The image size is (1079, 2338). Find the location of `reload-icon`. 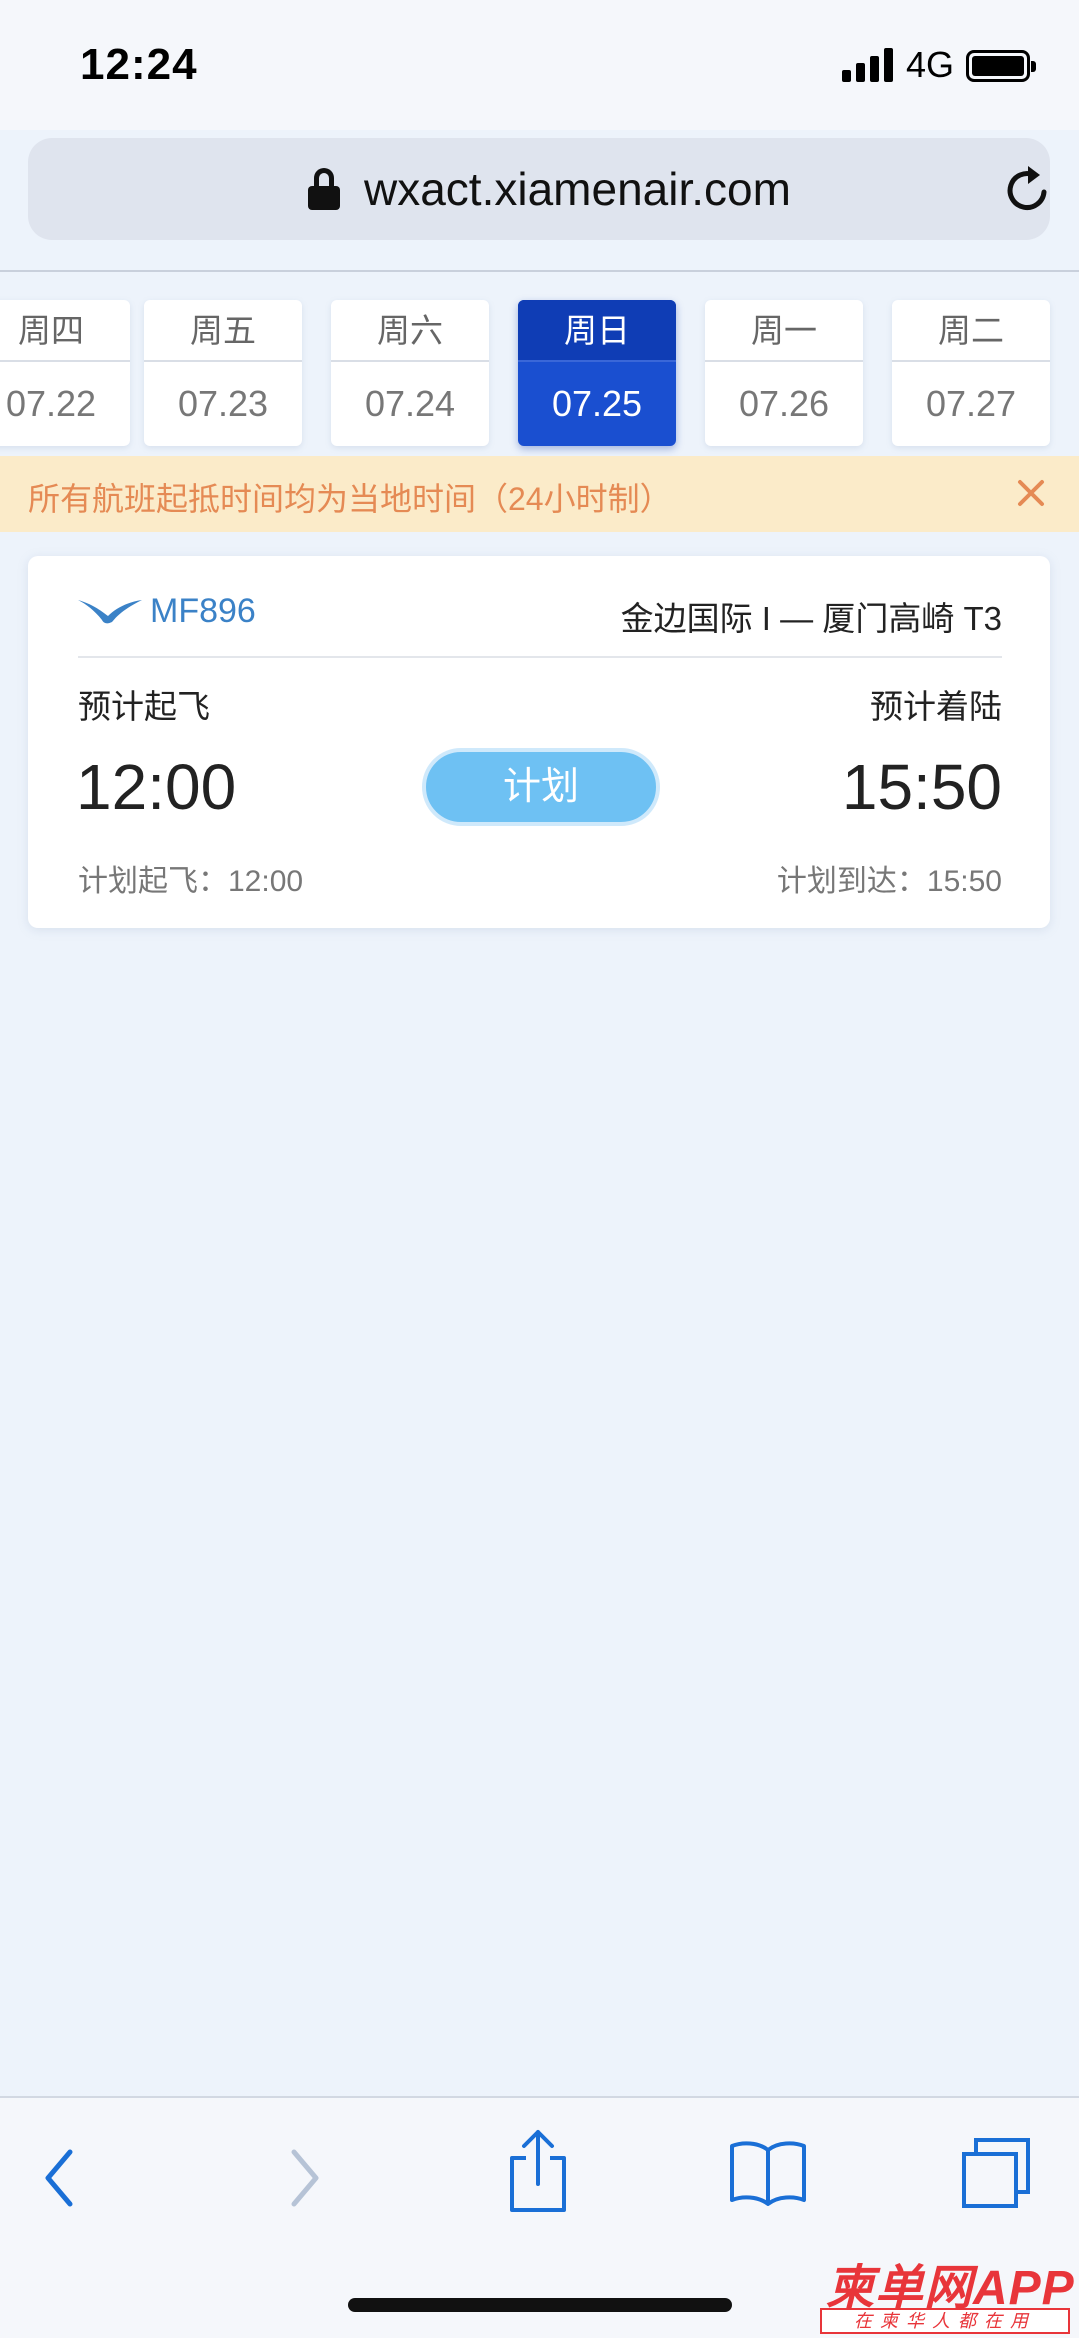

reload-icon is located at coordinates (1028, 190).